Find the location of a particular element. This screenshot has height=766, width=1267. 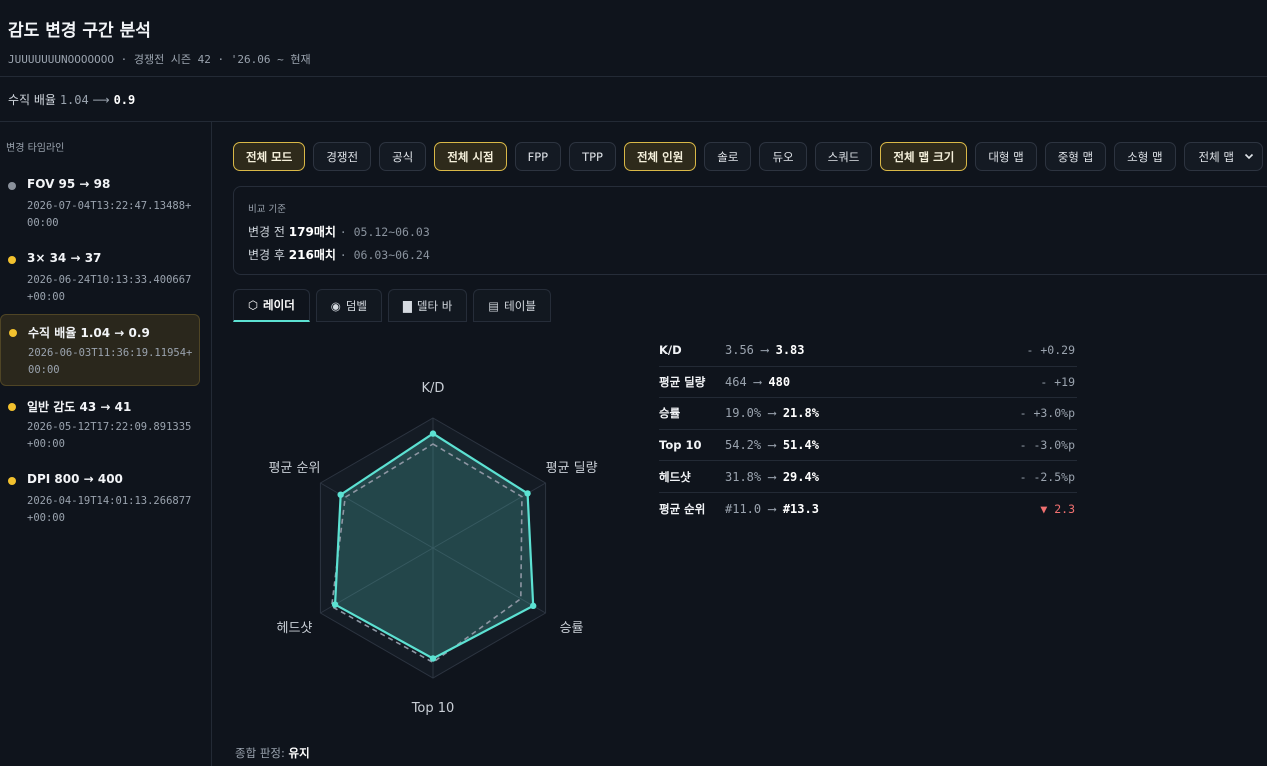

metric-row: 승률 19.0% ⟶ 21.8% - +3.0%p is located at coordinates (868, 414).